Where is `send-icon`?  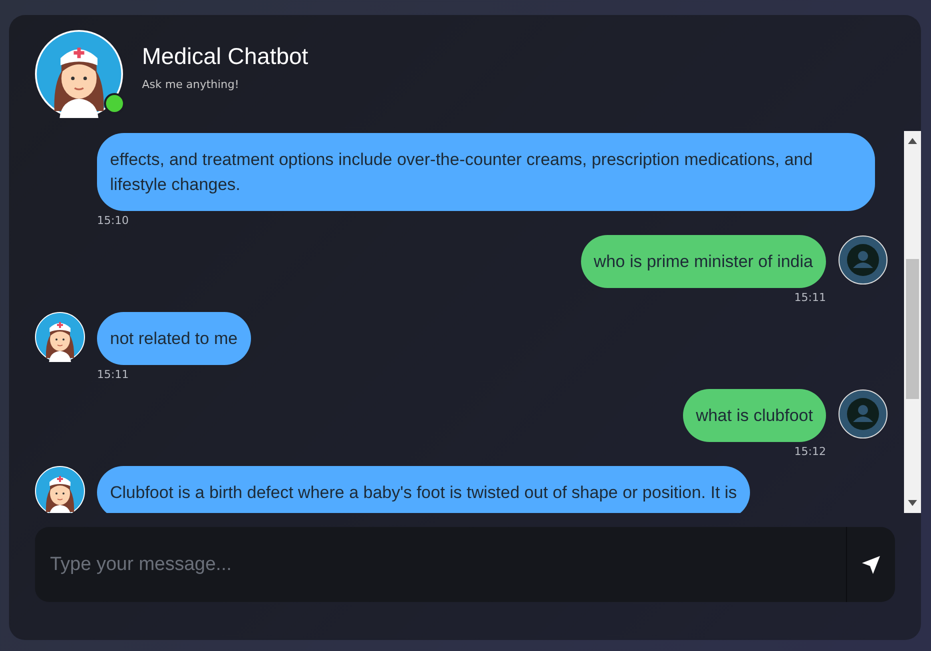 send-icon is located at coordinates (871, 564).